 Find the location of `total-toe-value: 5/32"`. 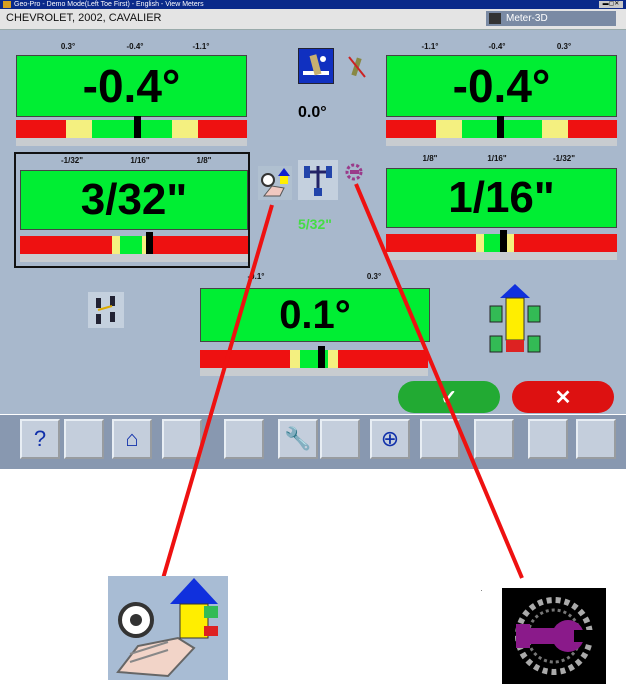

total-toe-value: 5/32" is located at coordinates (315, 224).